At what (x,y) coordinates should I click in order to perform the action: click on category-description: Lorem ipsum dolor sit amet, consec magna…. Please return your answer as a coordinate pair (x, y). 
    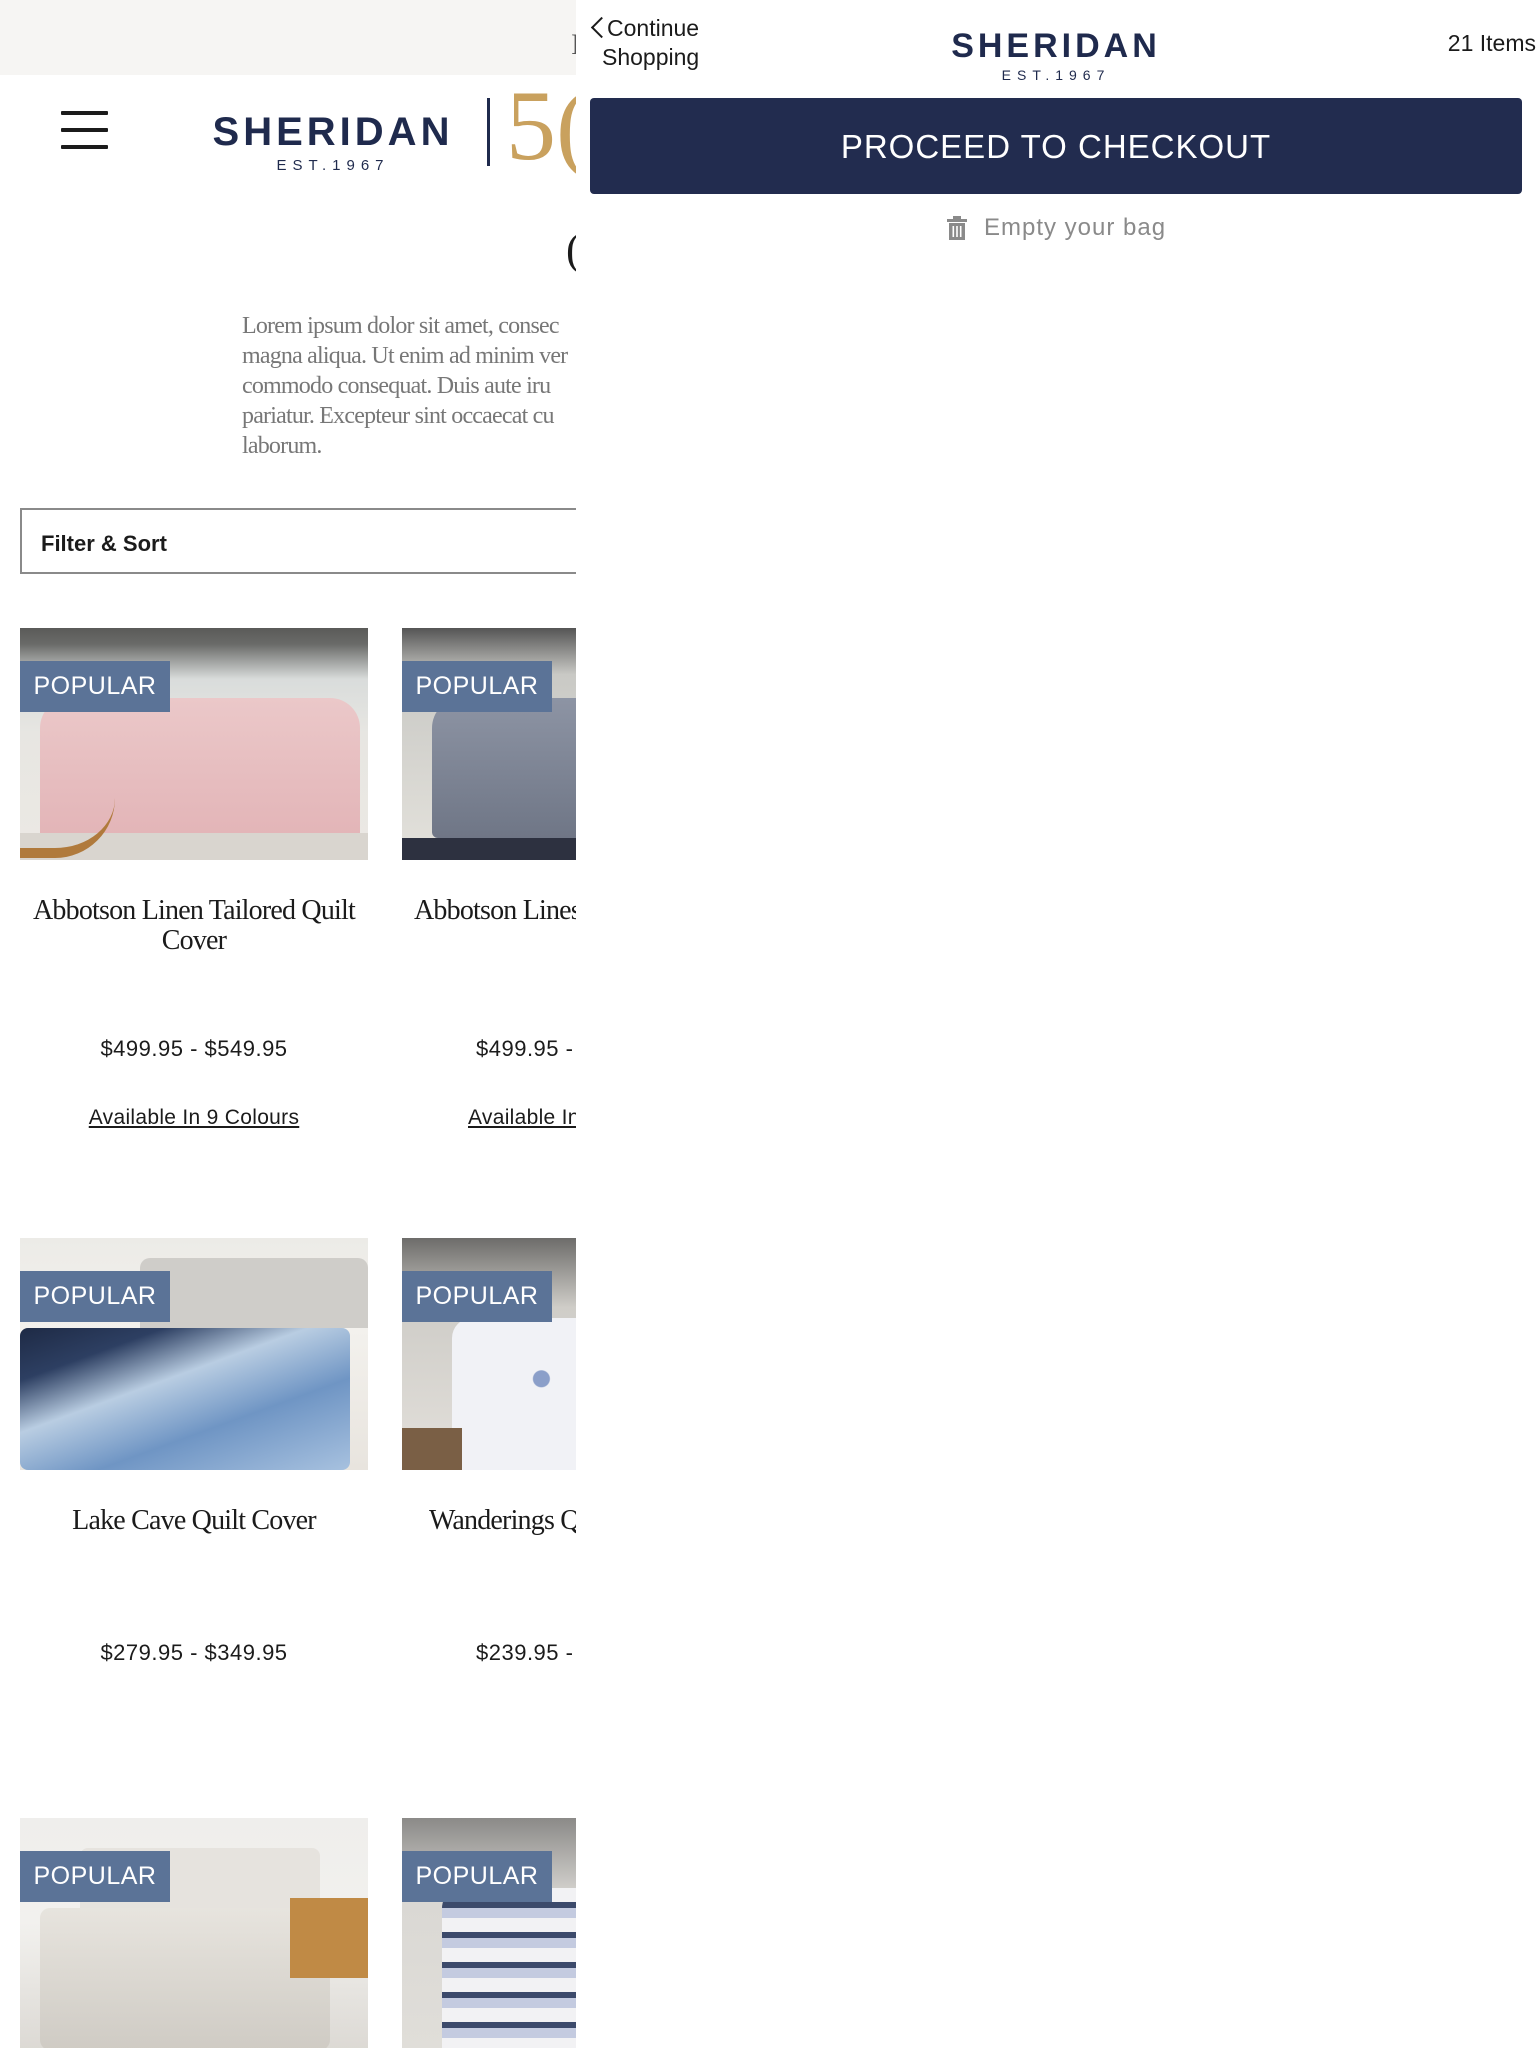
    Looking at the image, I should click on (409, 386).